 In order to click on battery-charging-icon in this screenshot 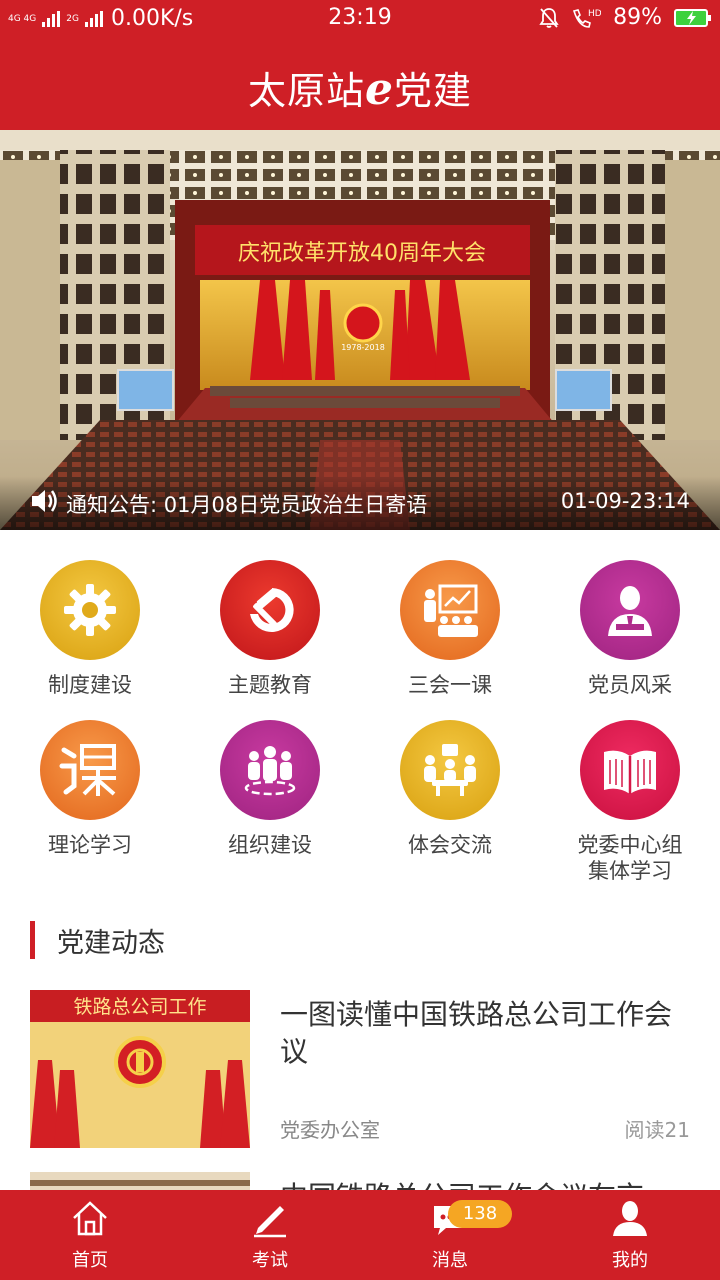, I will do `click(692, 17)`.